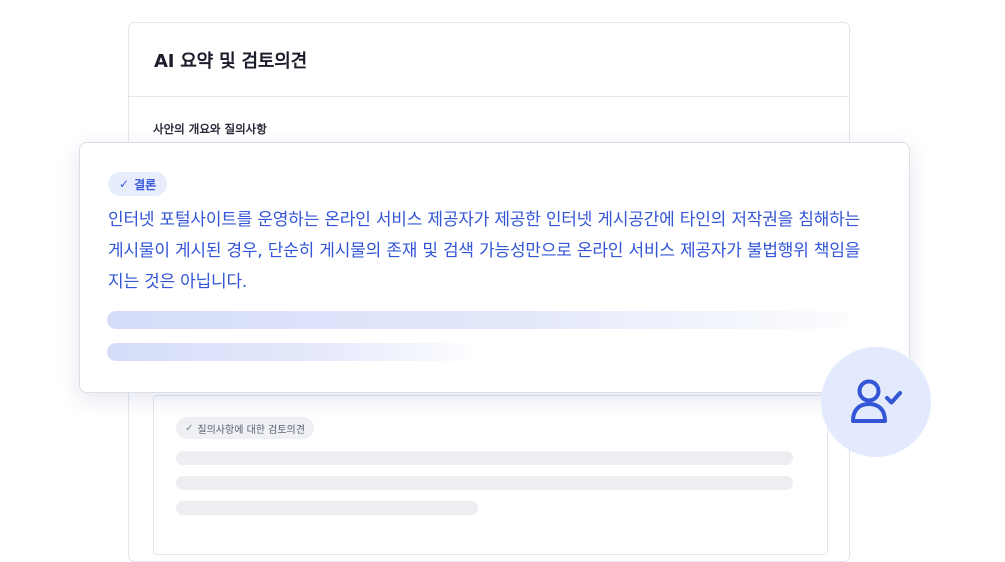 The image size is (1005, 562). I want to click on opinion-chip: ✓ 질의사항에 대한 검토의견, so click(245, 428).